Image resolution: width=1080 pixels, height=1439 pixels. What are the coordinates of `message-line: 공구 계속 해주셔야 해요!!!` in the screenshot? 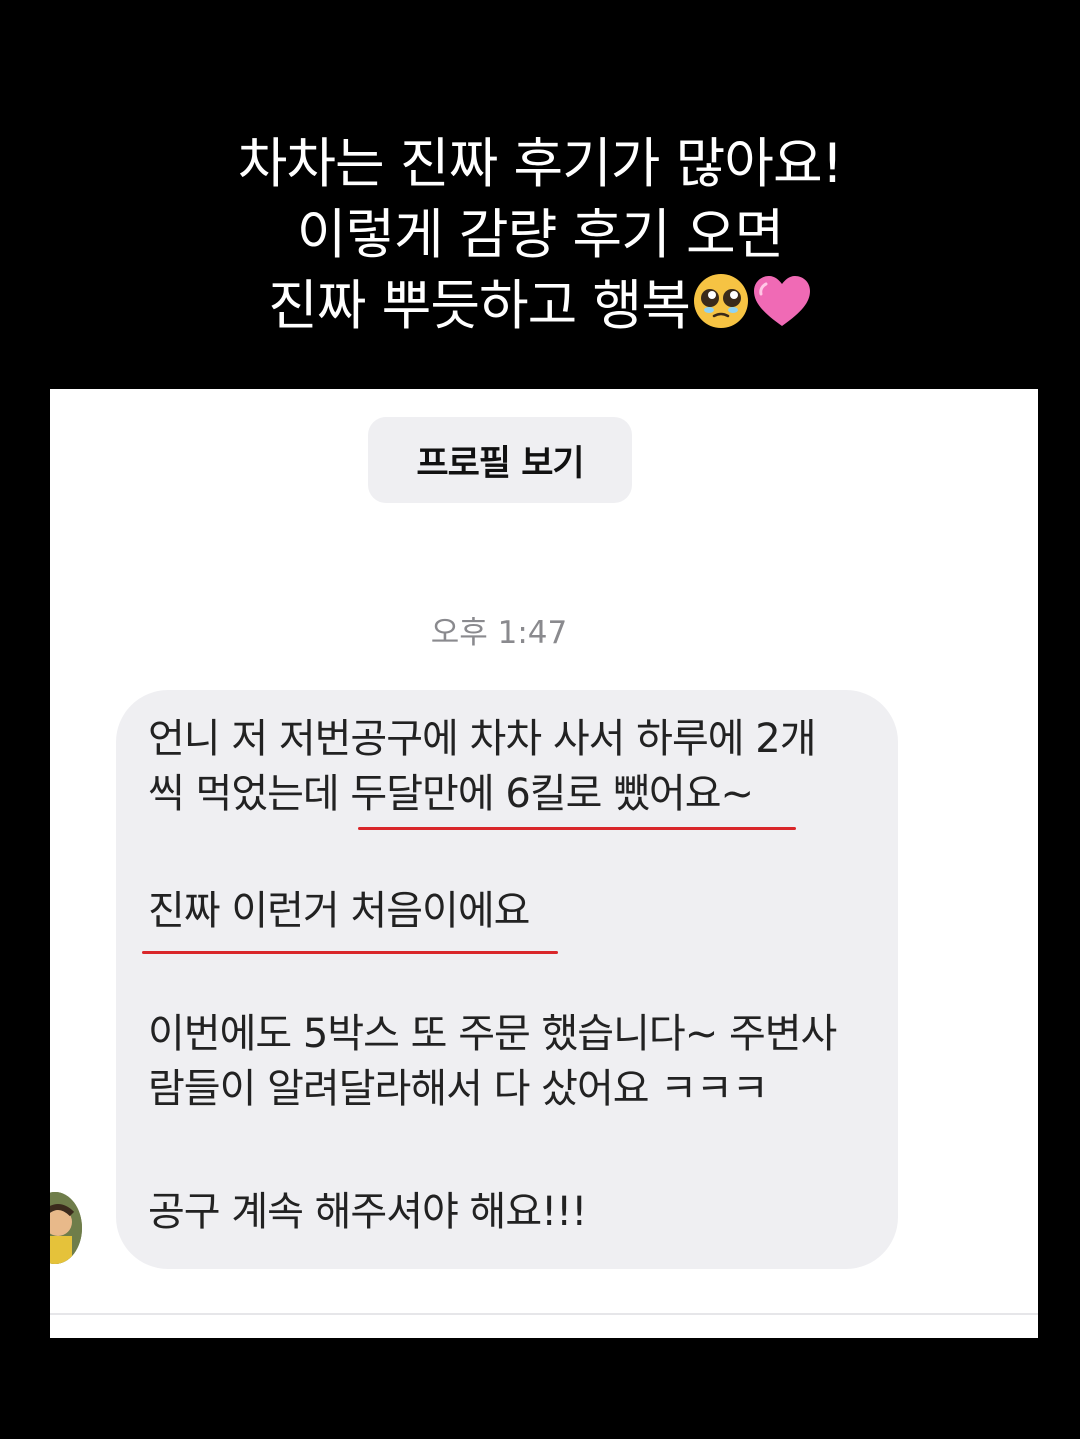 It's located at (367, 1212).